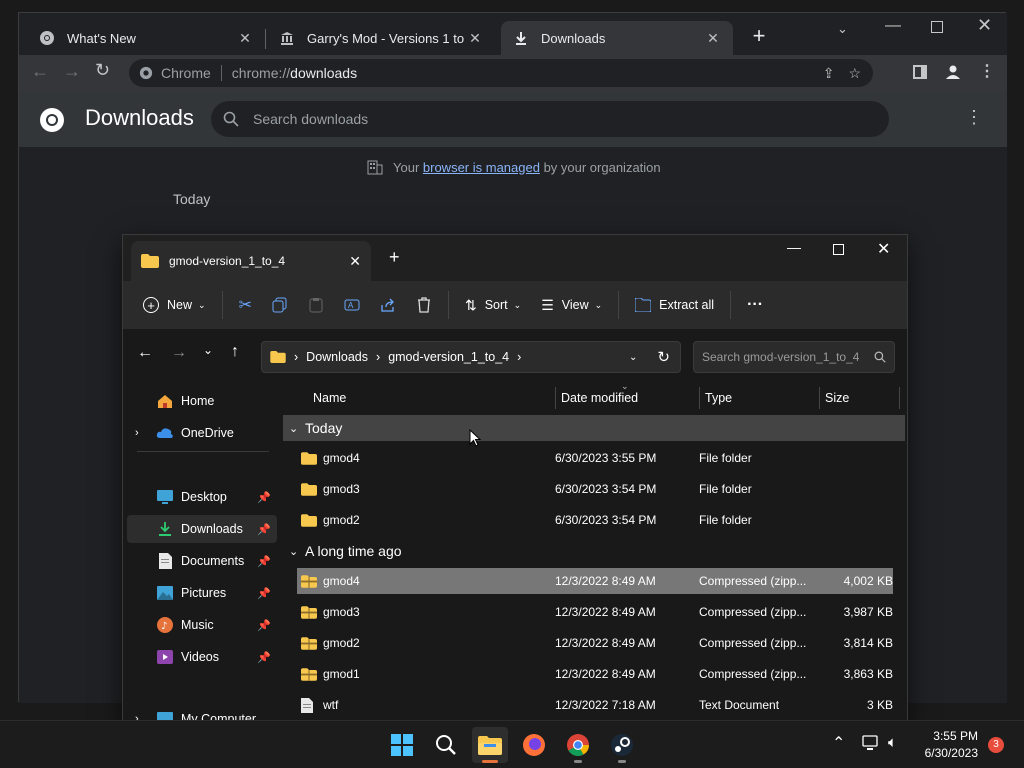  I want to click on nav-item-onedrive: › OneDrive, so click(202, 433).